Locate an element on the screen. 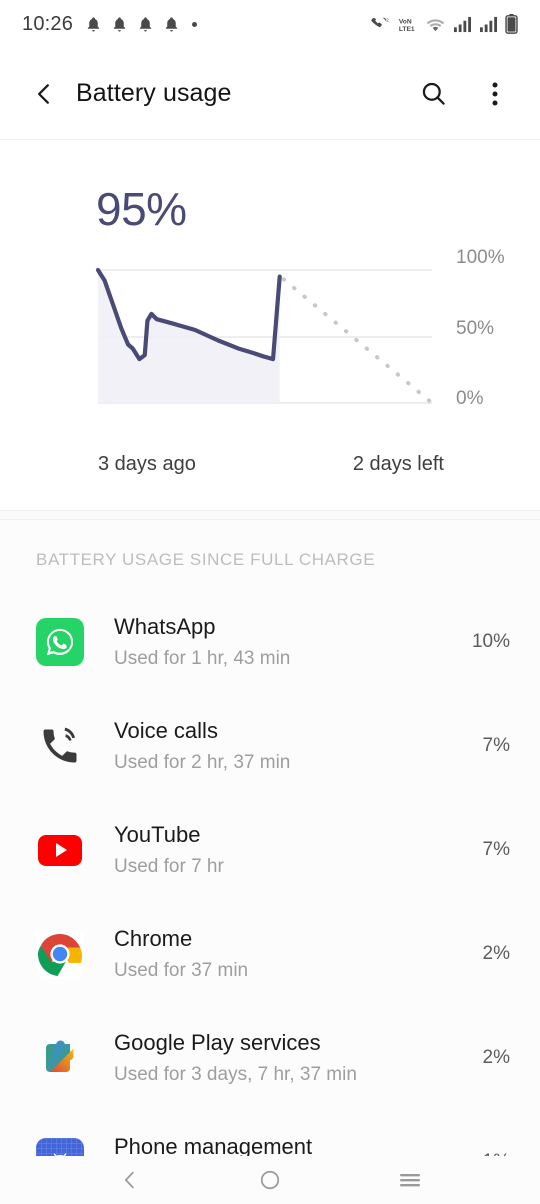  nav-recents-icon is located at coordinates (410, 1180).